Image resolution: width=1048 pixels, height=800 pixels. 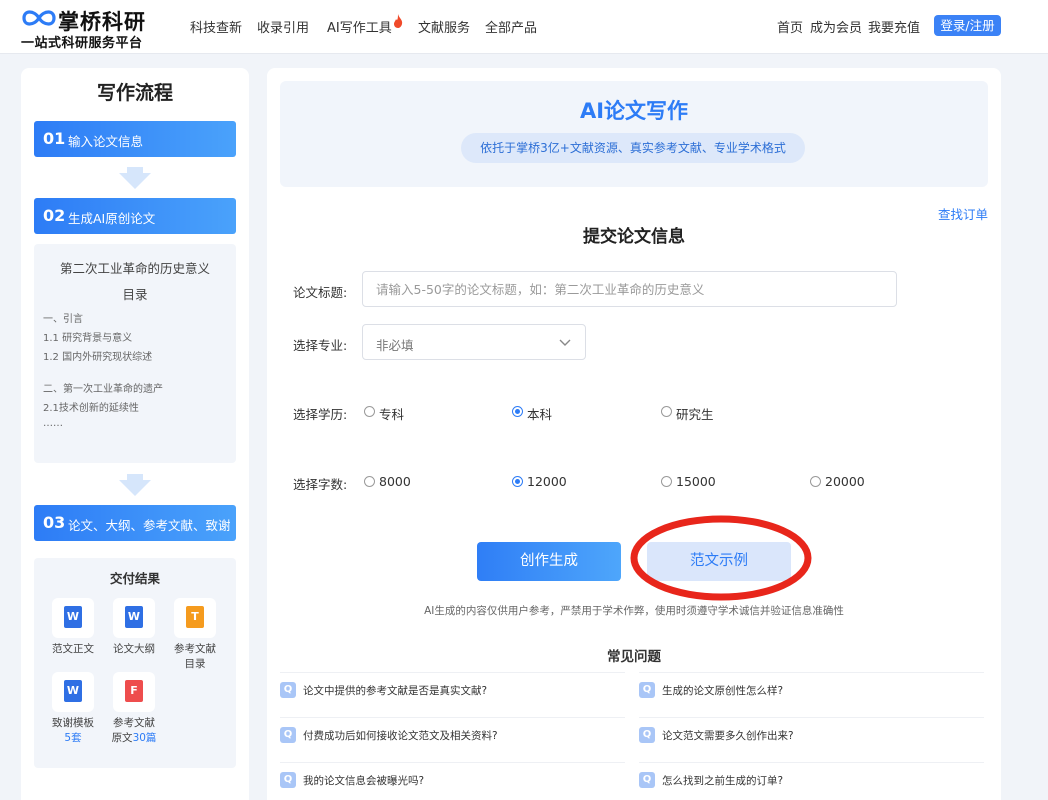 I want to click on outline-title: 第二次工业革命的历史意义, so click(x=134, y=268).